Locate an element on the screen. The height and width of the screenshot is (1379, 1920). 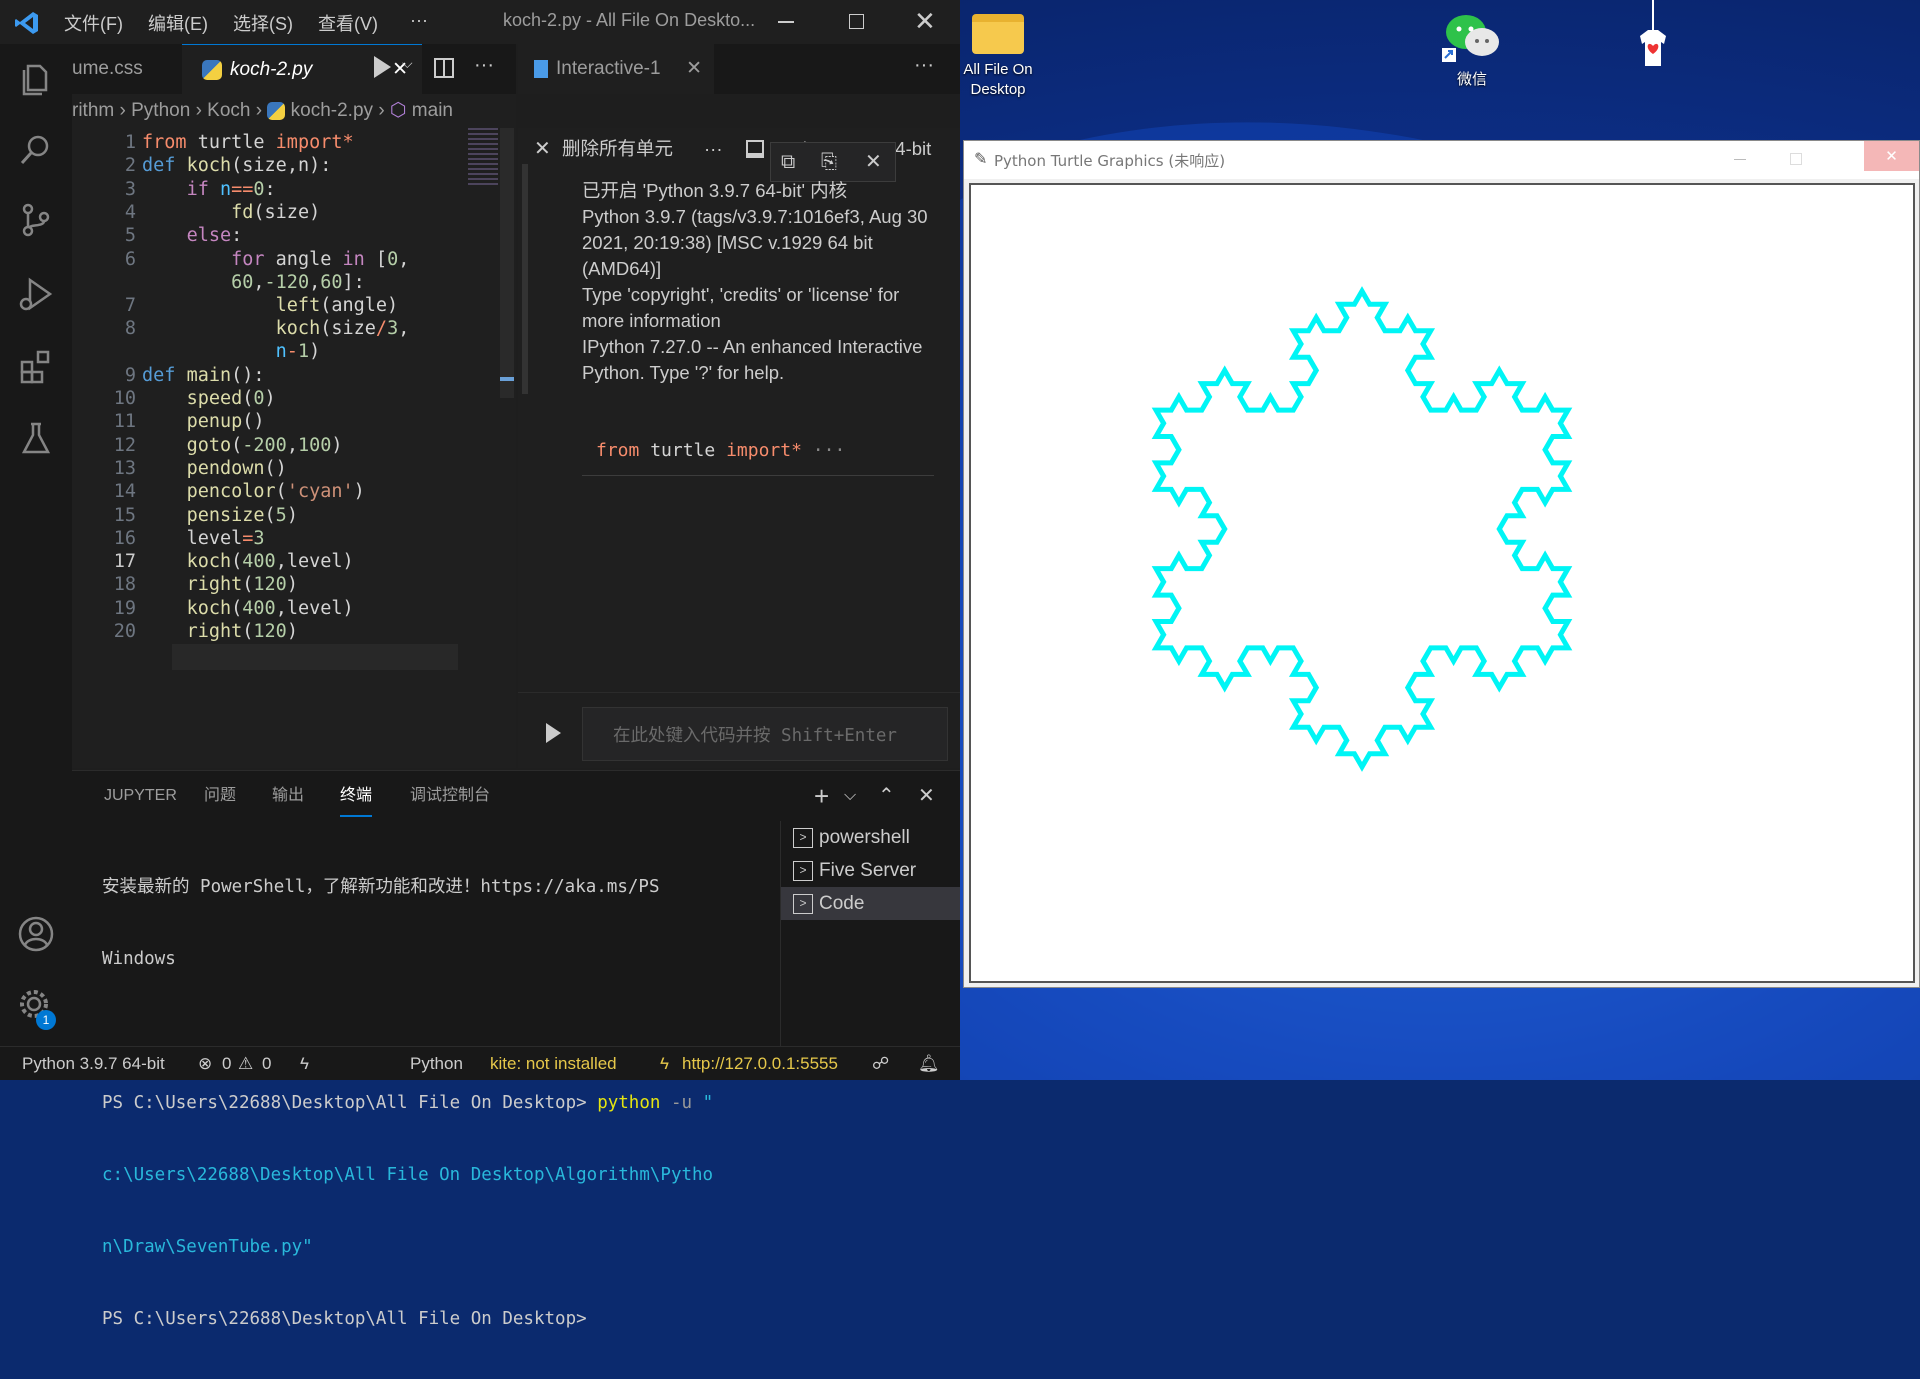
status-language: Python is located at coordinates (436, 1064).